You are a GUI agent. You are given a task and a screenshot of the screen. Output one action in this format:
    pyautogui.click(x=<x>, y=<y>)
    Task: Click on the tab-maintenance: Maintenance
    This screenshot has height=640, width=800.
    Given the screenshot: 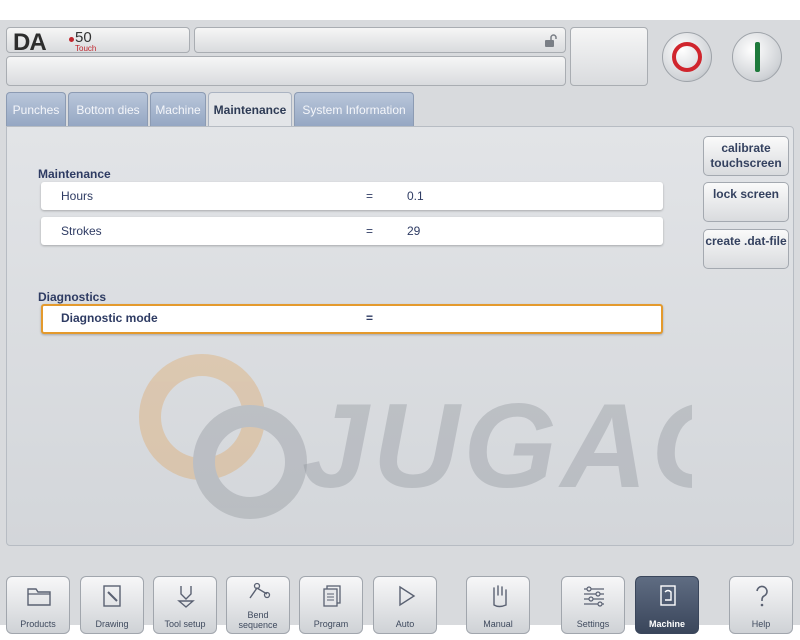 What is the action you would take?
    pyautogui.click(x=250, y=110)
    